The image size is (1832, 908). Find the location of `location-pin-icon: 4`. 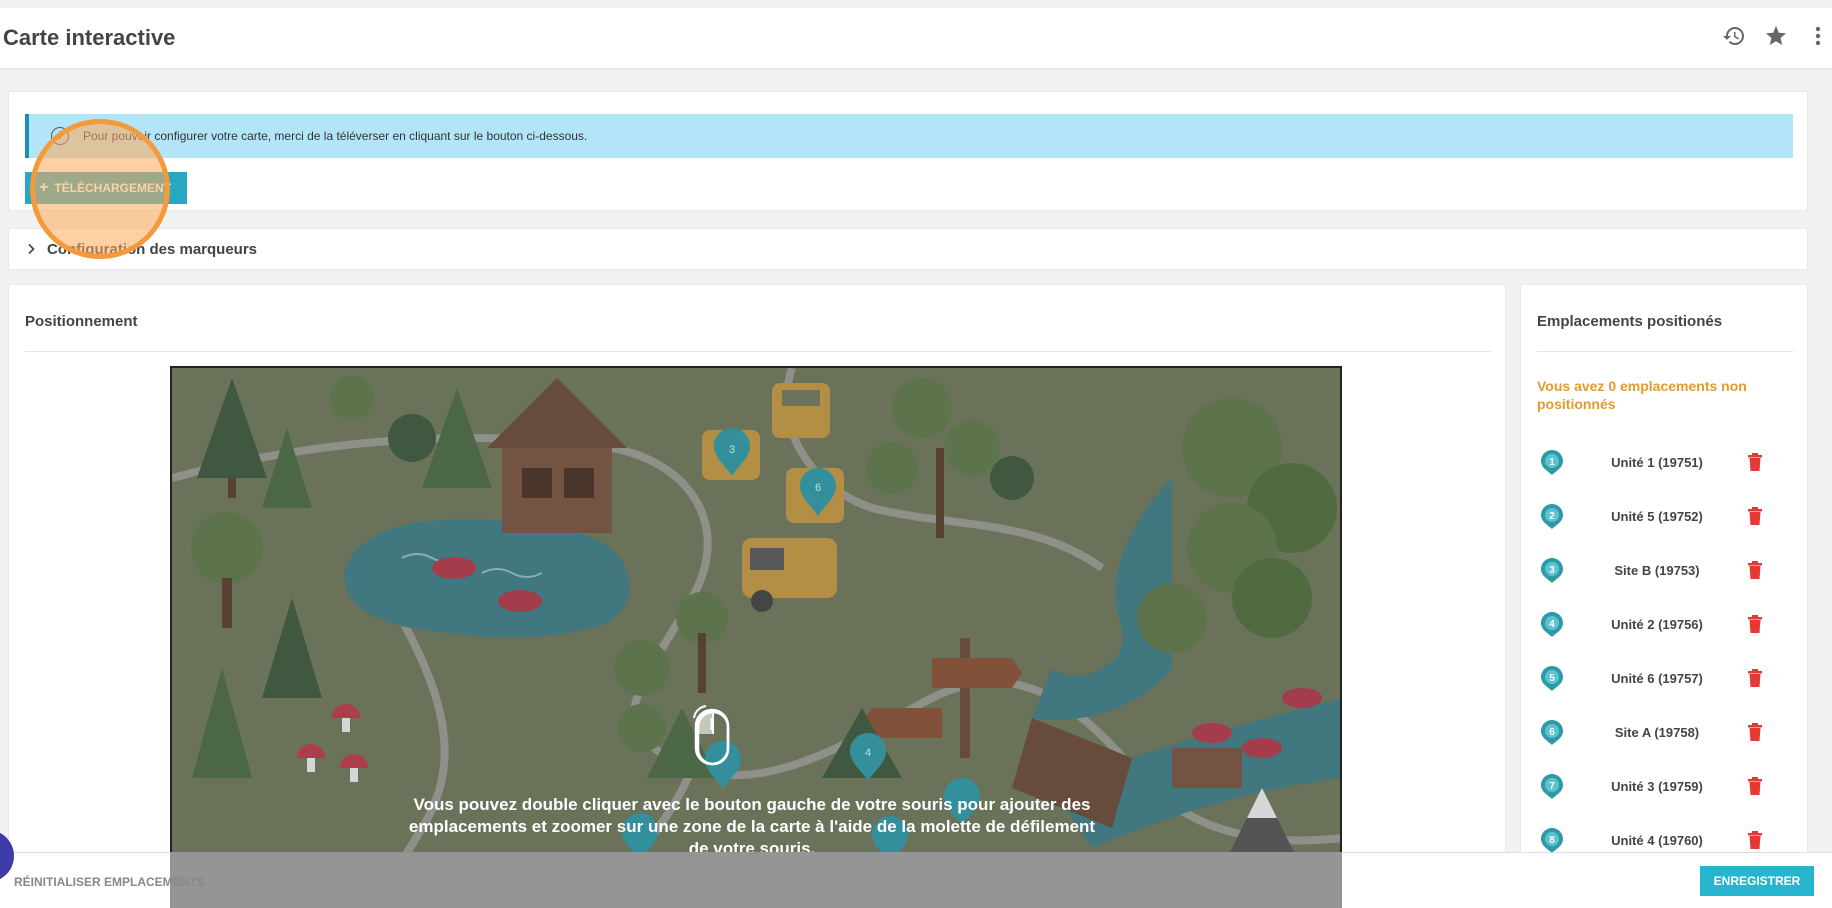

location-pin-icon: 4 is located at coordinates (1552, 624).